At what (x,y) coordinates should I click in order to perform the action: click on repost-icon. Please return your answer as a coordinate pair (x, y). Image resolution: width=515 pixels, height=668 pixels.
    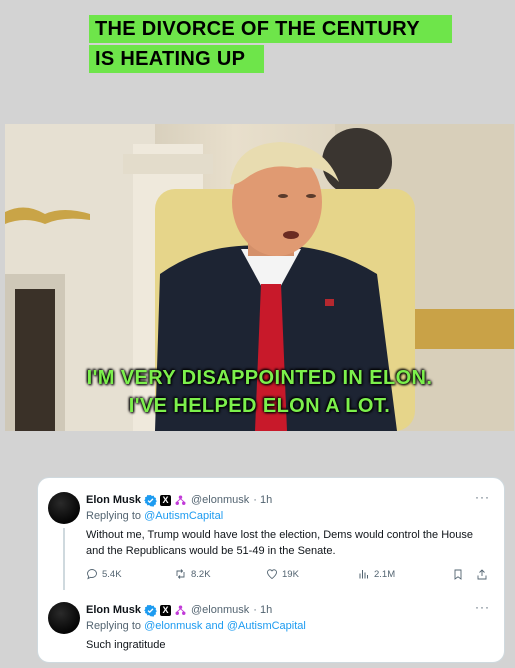
    Looking at the image, I should click on (180, 574).